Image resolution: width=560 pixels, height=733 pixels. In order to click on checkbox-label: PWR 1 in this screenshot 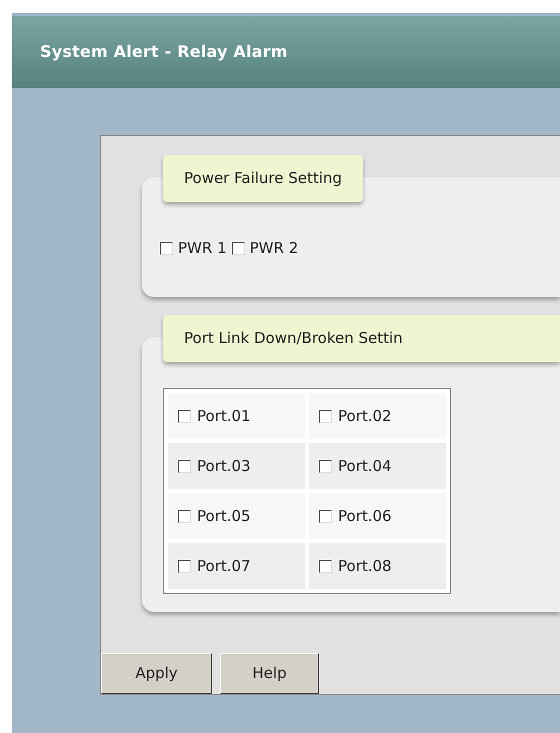, I will do `click(202, 248)`.